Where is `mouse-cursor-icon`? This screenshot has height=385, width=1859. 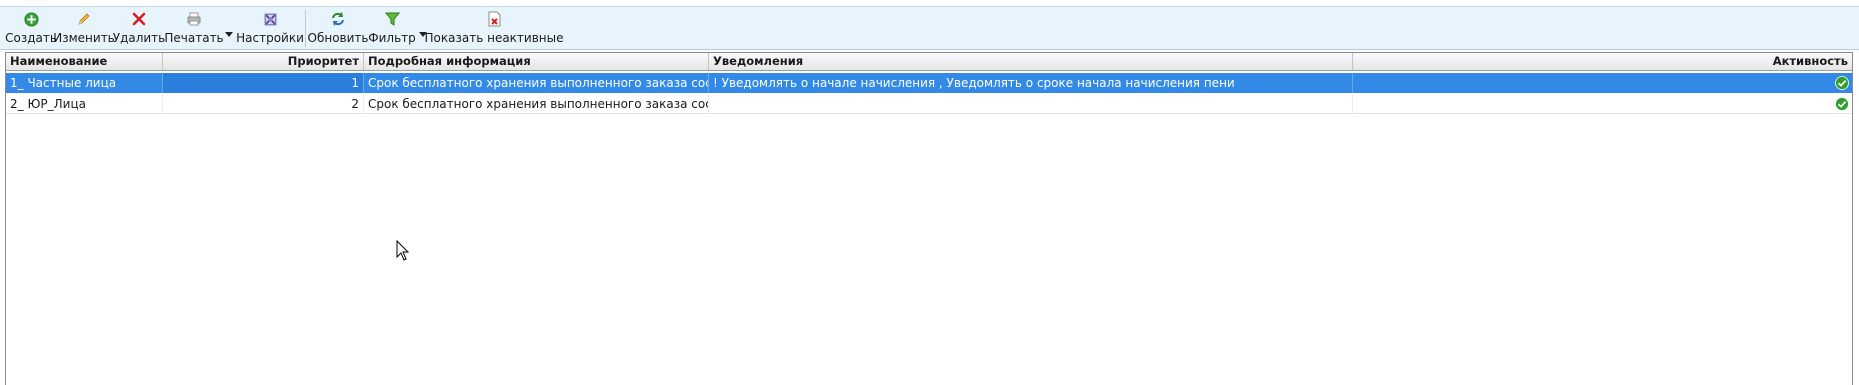 mouse-cursor-icon is located at coordinates (403, 250).